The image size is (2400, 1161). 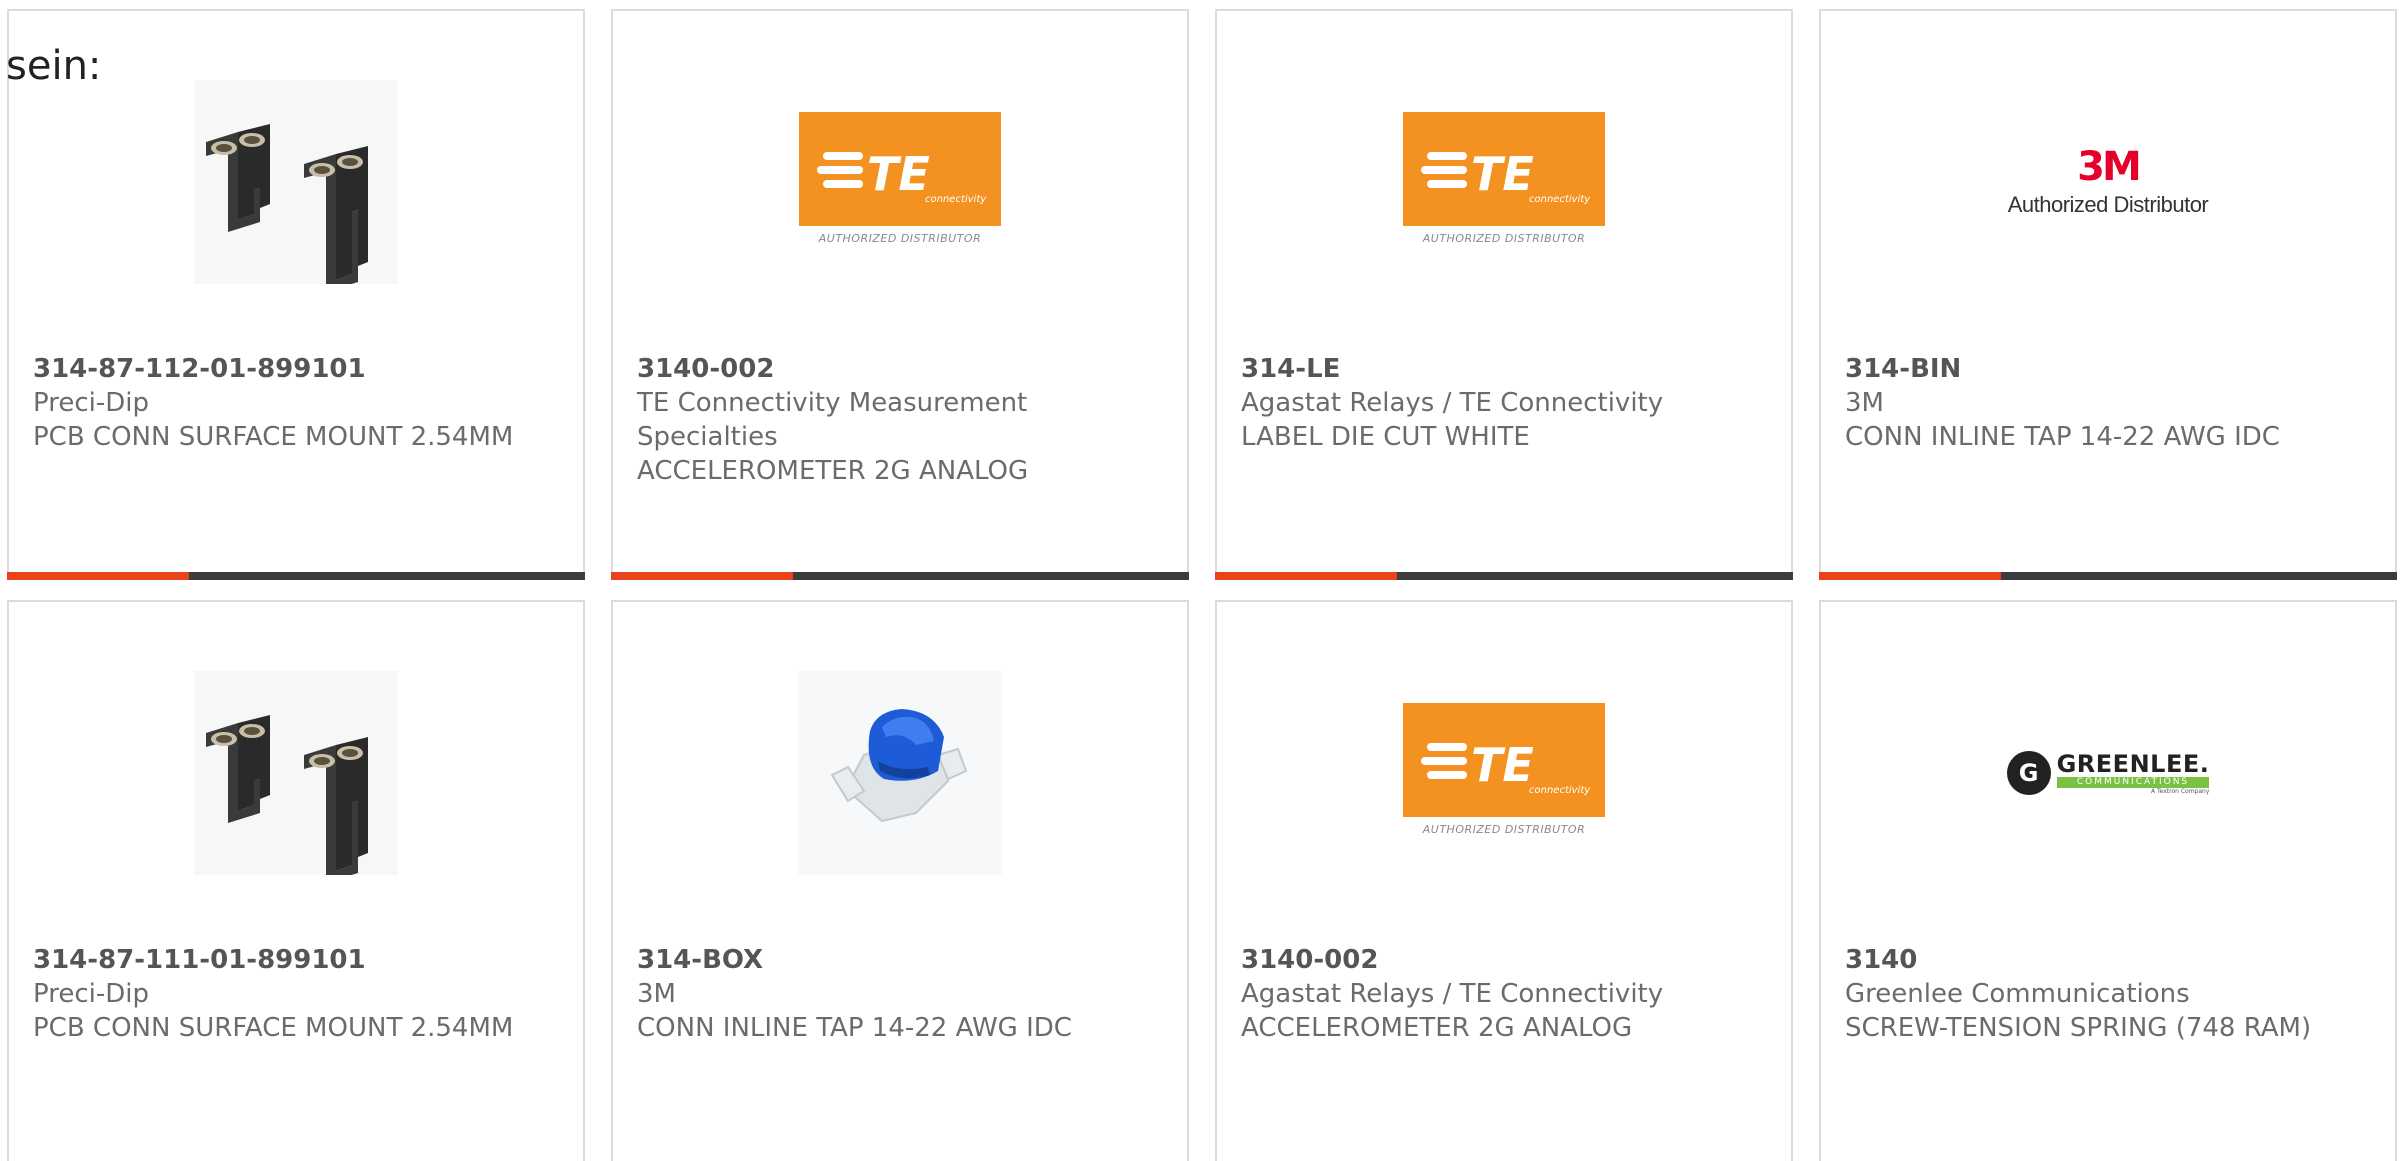 What do you see at coordinates (1385, 437) in the screenshot?
I see `description: LABEL DIE CUT WHITE` at bounding box center [1385, 437].